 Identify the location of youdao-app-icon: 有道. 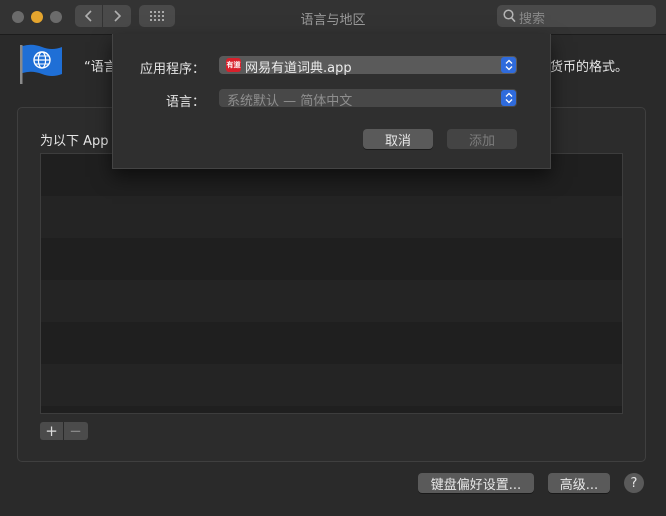
(233, 65).